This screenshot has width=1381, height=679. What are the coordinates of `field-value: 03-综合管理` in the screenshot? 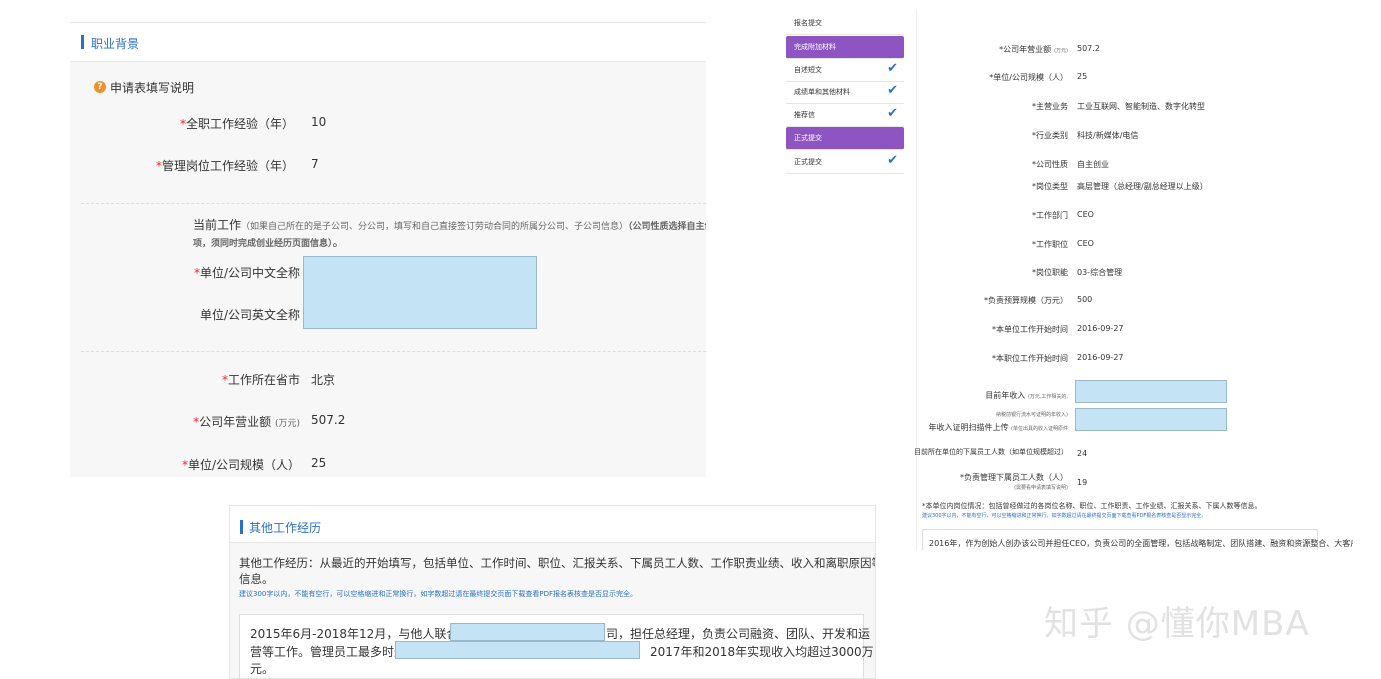 It's located at (1099, 272).